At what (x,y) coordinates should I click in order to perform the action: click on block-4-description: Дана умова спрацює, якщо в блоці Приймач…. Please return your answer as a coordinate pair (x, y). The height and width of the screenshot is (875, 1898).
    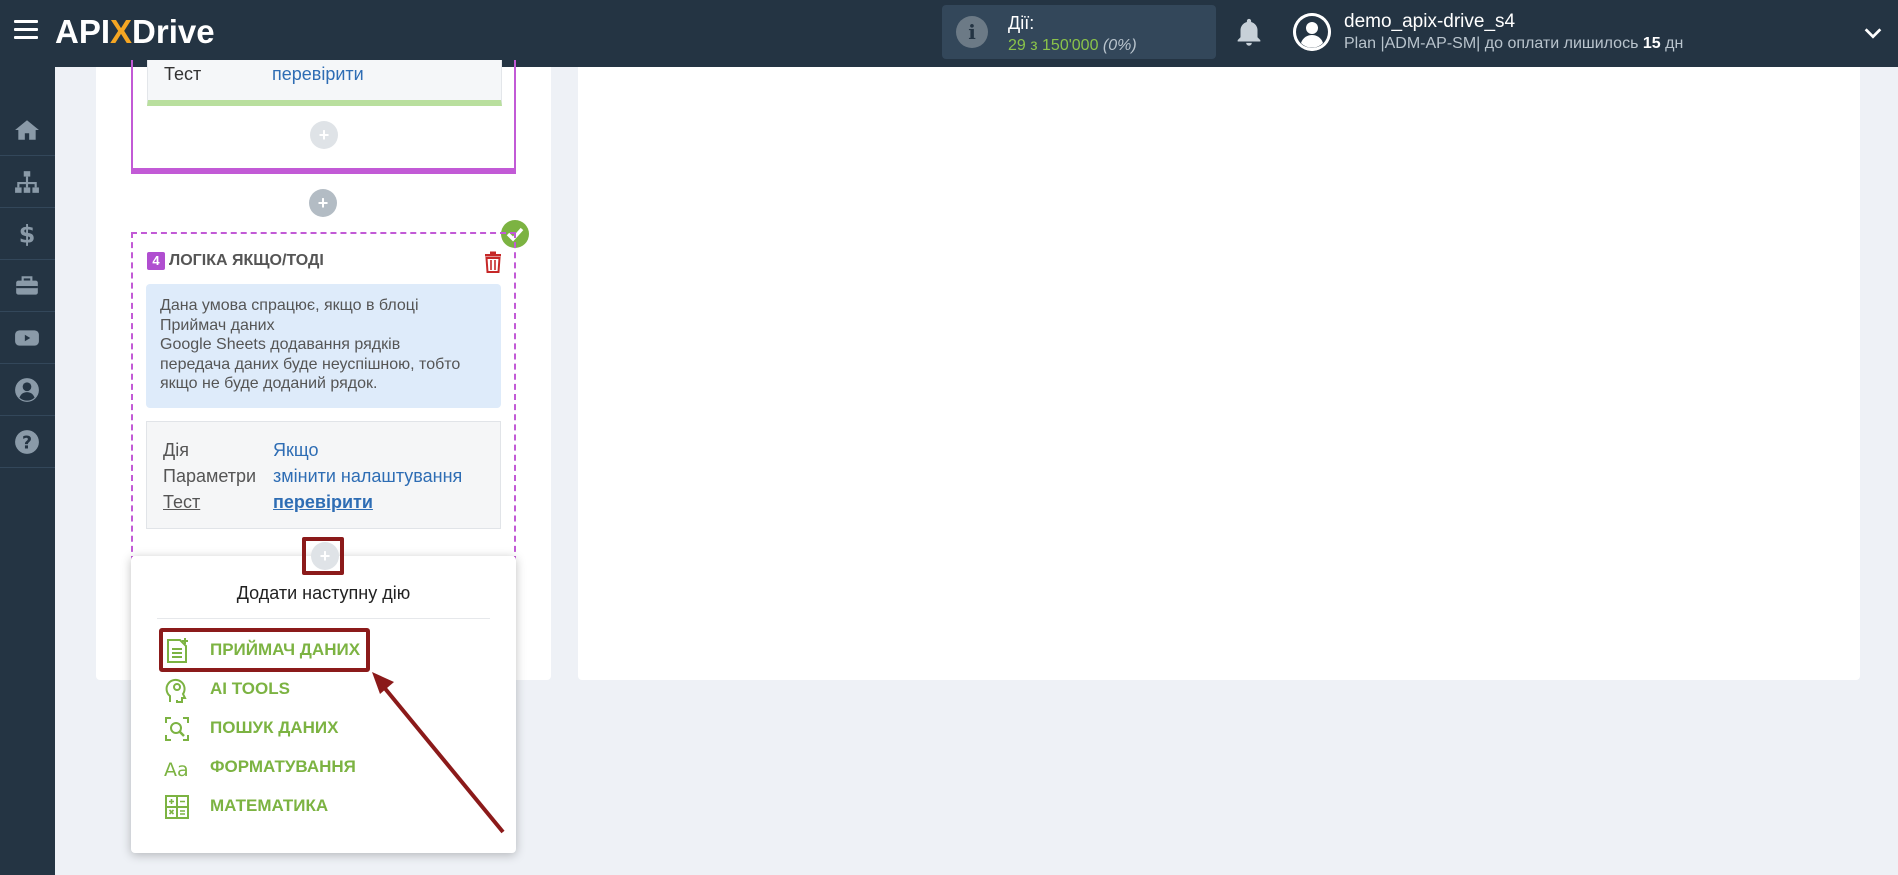
    Looking at the image, I should click on (323, 346).